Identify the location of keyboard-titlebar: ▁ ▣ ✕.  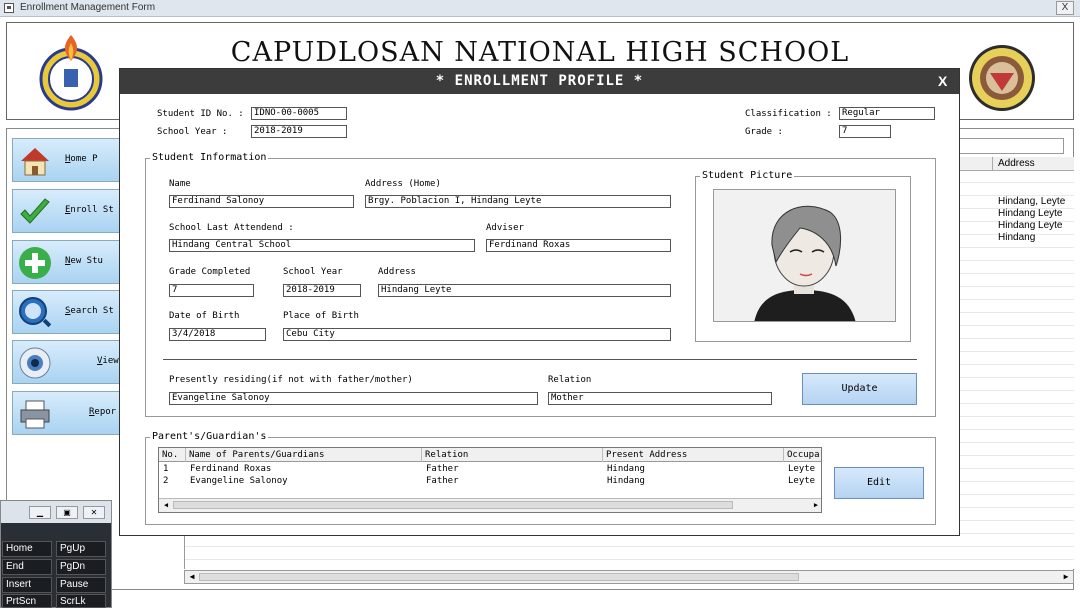
(56, 512).